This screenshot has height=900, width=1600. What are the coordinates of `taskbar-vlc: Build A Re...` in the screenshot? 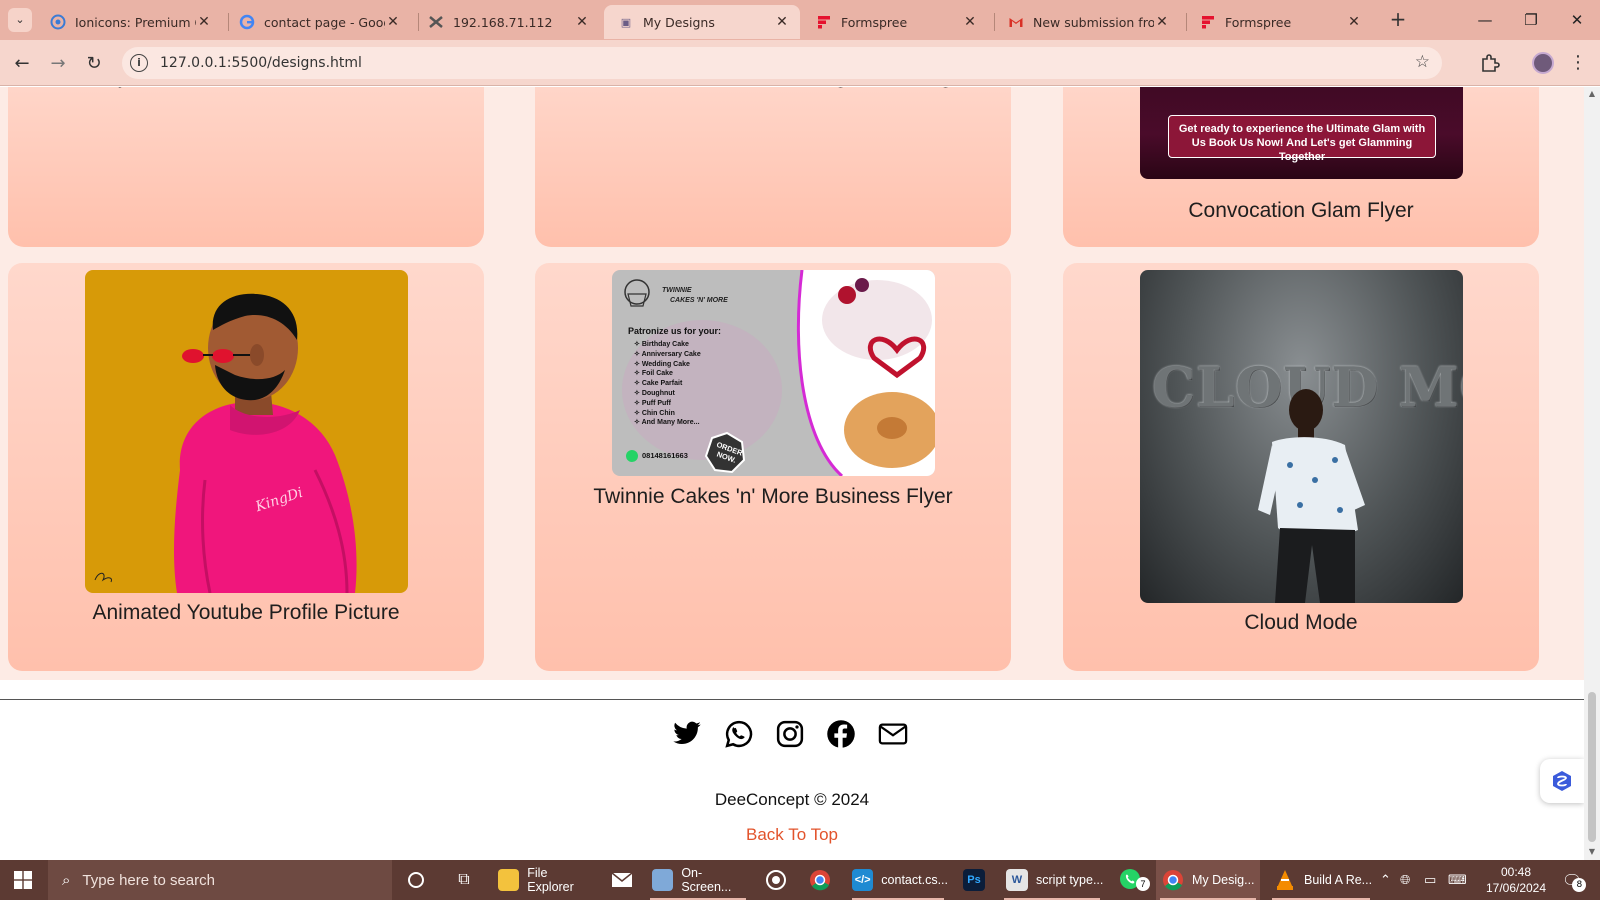 It's located at (1321, 880).